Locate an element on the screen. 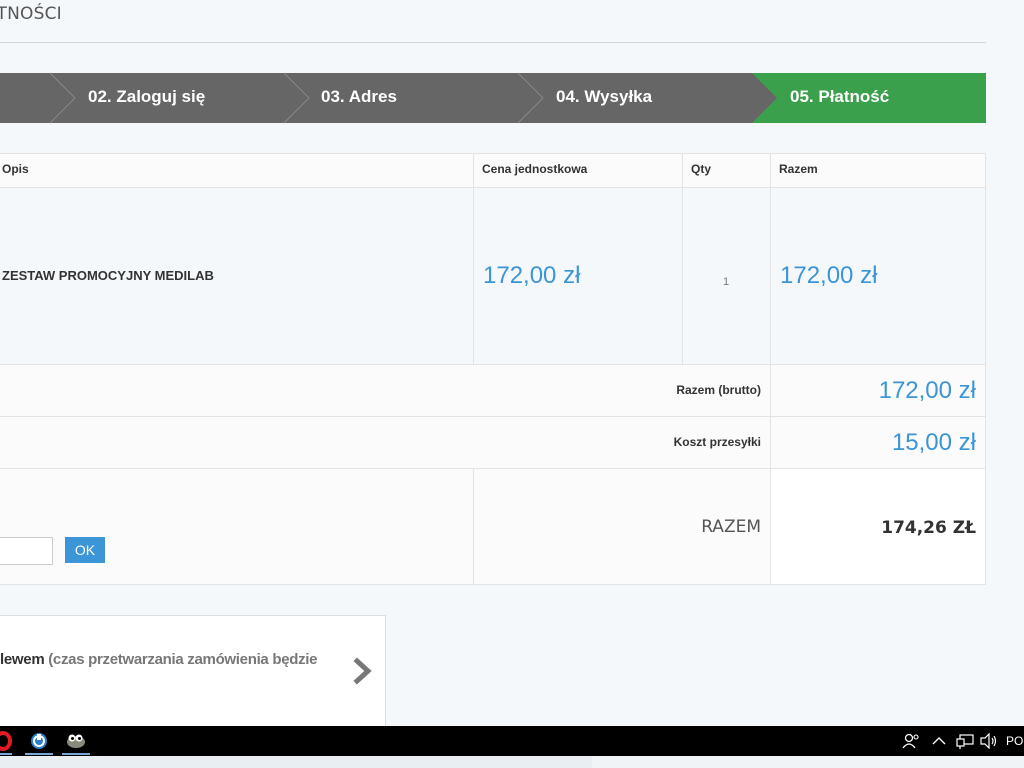 The height and width of the screenshot is (768, 1024). volume-icon is located at coordinates (989, 741).